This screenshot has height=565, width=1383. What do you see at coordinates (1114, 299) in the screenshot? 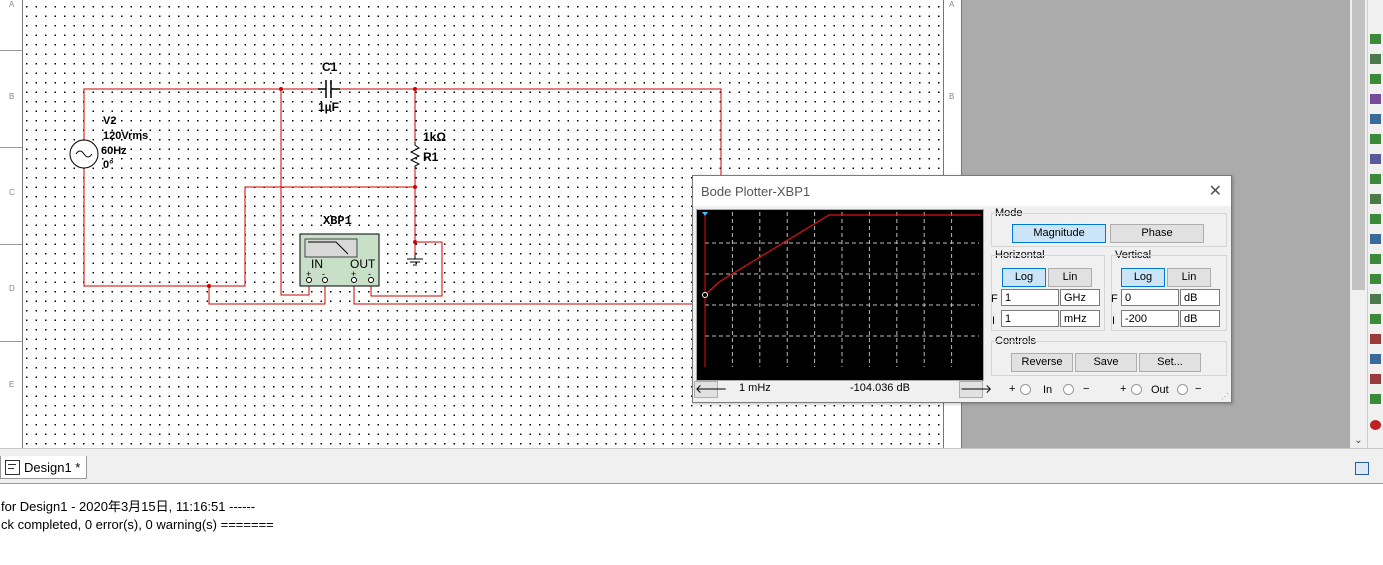
I see `vertical-final-label: F` at bounding box center [1114, 299].